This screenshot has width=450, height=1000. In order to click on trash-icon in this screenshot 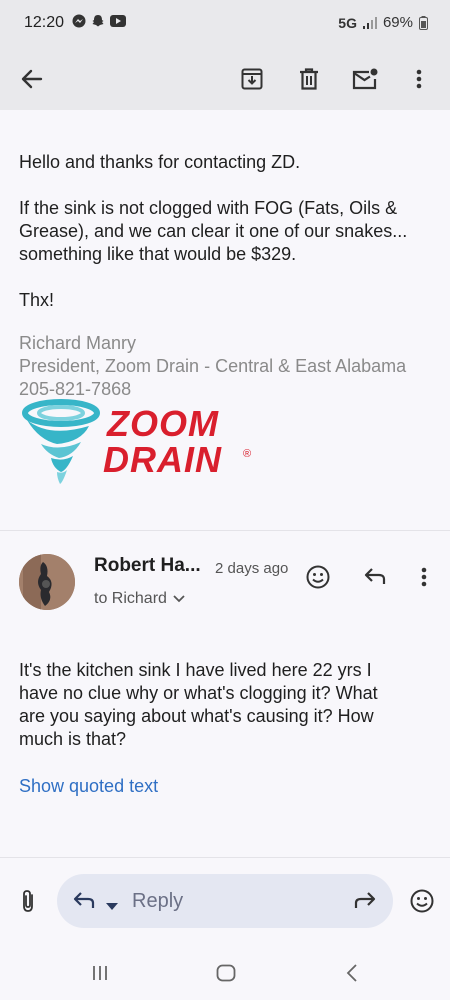, I will do `click(309, 79)`.